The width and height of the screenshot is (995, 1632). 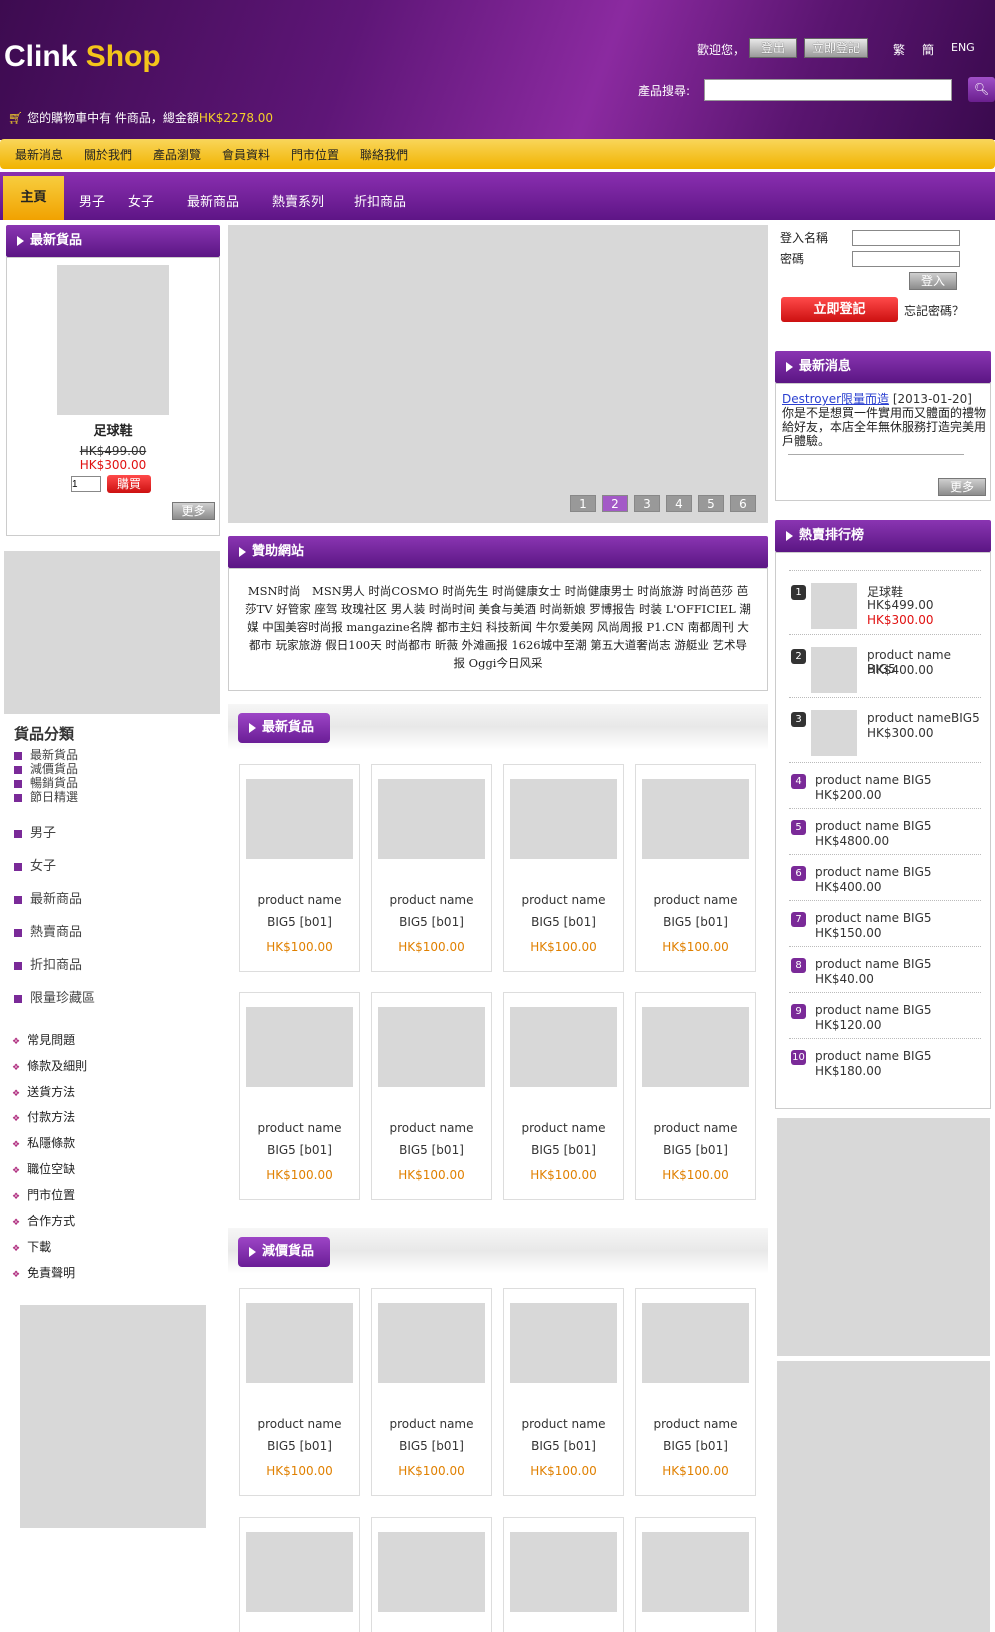 What do you see at coordinates (773, 48) in the screenshot?
I see `logout-button: 登出` at bounding box center [773, 48].